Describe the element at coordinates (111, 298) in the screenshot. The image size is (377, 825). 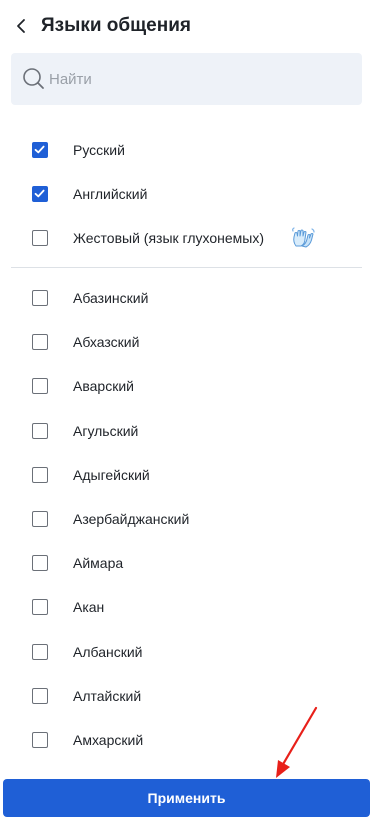
I see `language-label: Абазинский` at that location.